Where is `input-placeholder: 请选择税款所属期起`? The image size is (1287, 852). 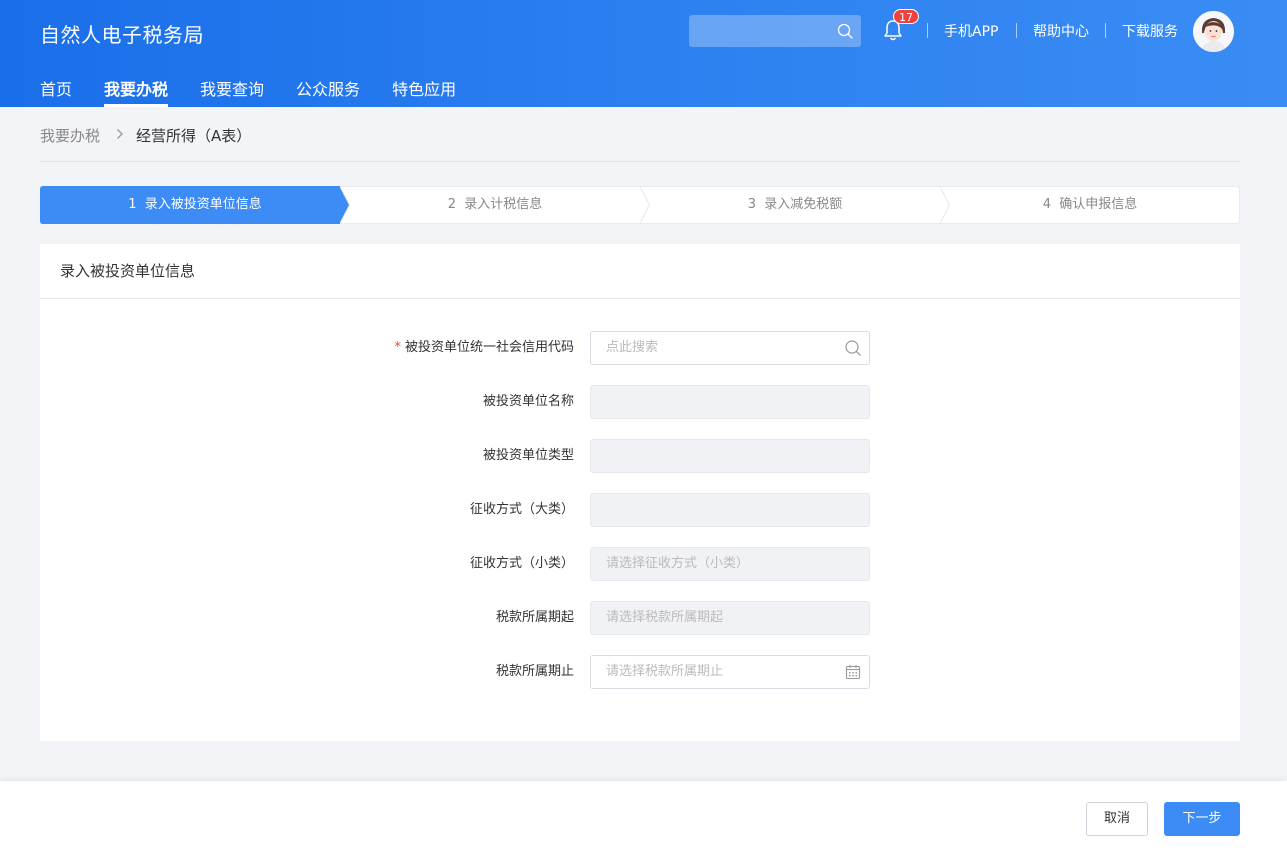 input-placeholder: 请选择税款所属期起 is located at coordinates (665, 617).